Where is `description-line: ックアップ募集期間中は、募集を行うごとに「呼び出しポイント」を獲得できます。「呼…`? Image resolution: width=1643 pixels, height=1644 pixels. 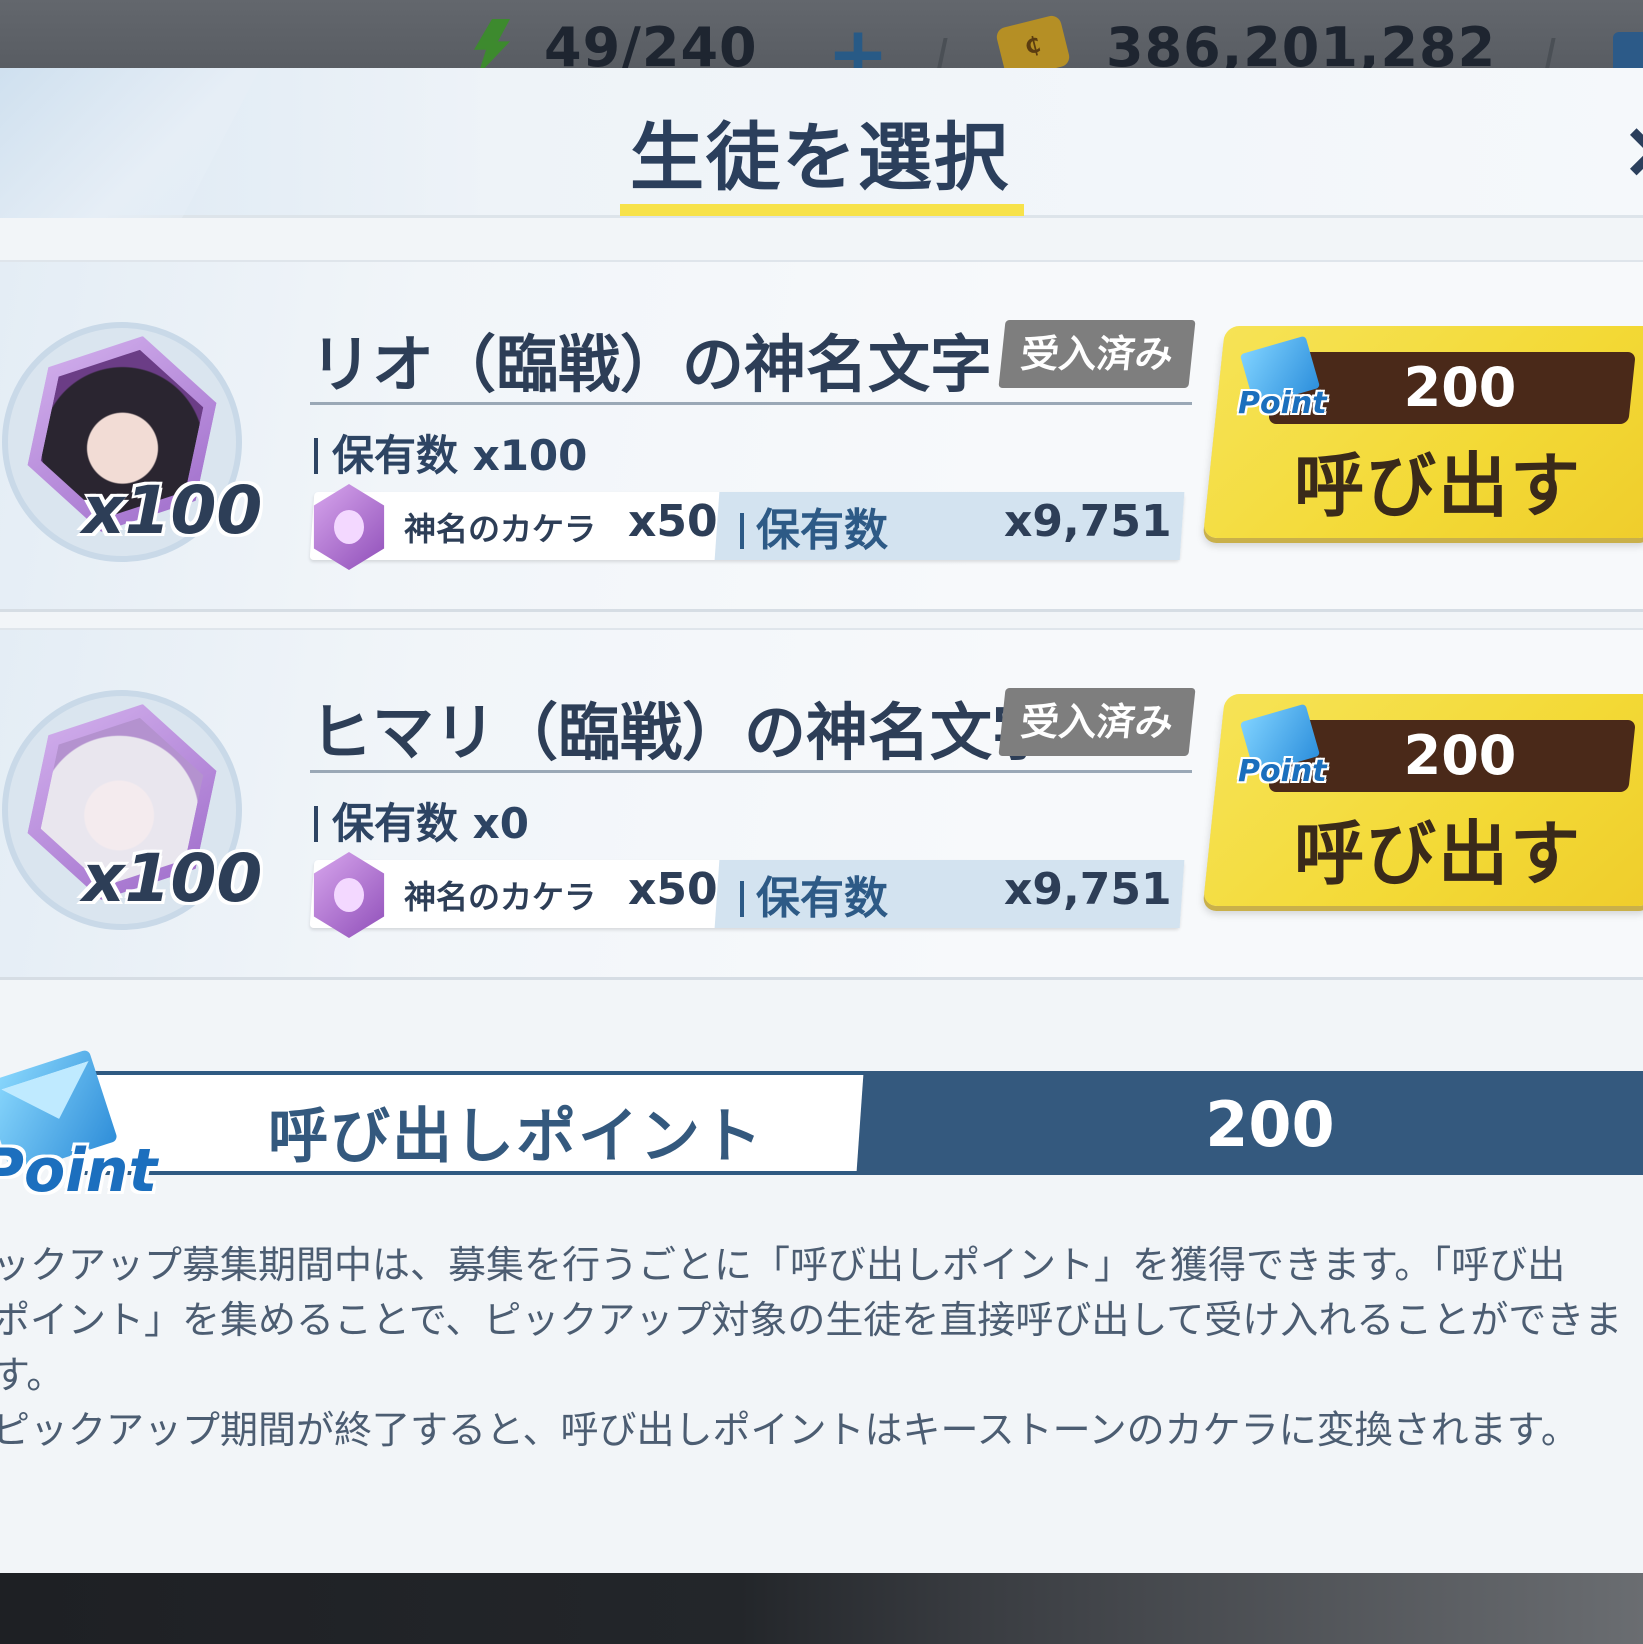
description-line: ックアップ募集期間中は、募集を行うごとに「呼び出しポイント」を獲得できます。「呼… is located at coordinates (783, 1265).